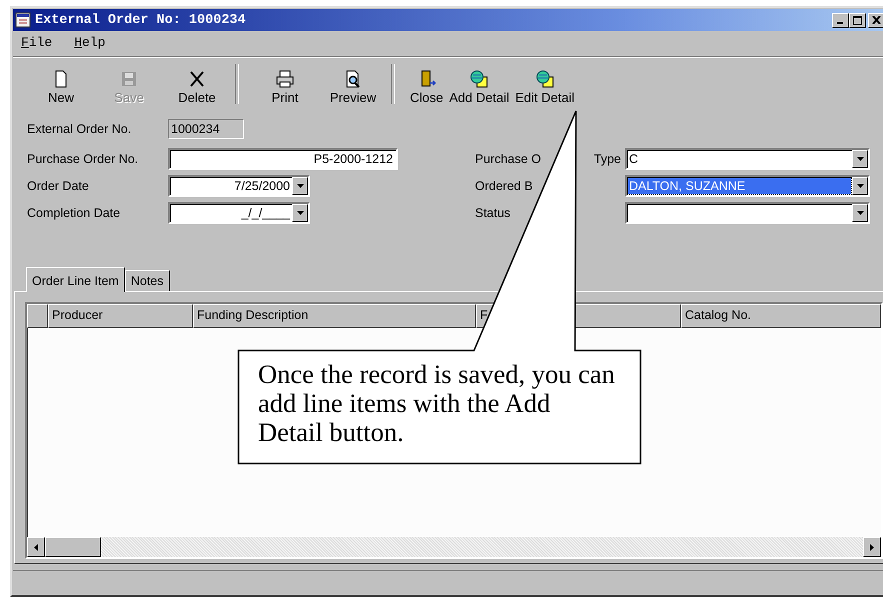 This screenshot has height=599, width=883. Describe the element at coordinates (197, 87) in the screenshot. I see `toolbar-button: Delete` at that location.